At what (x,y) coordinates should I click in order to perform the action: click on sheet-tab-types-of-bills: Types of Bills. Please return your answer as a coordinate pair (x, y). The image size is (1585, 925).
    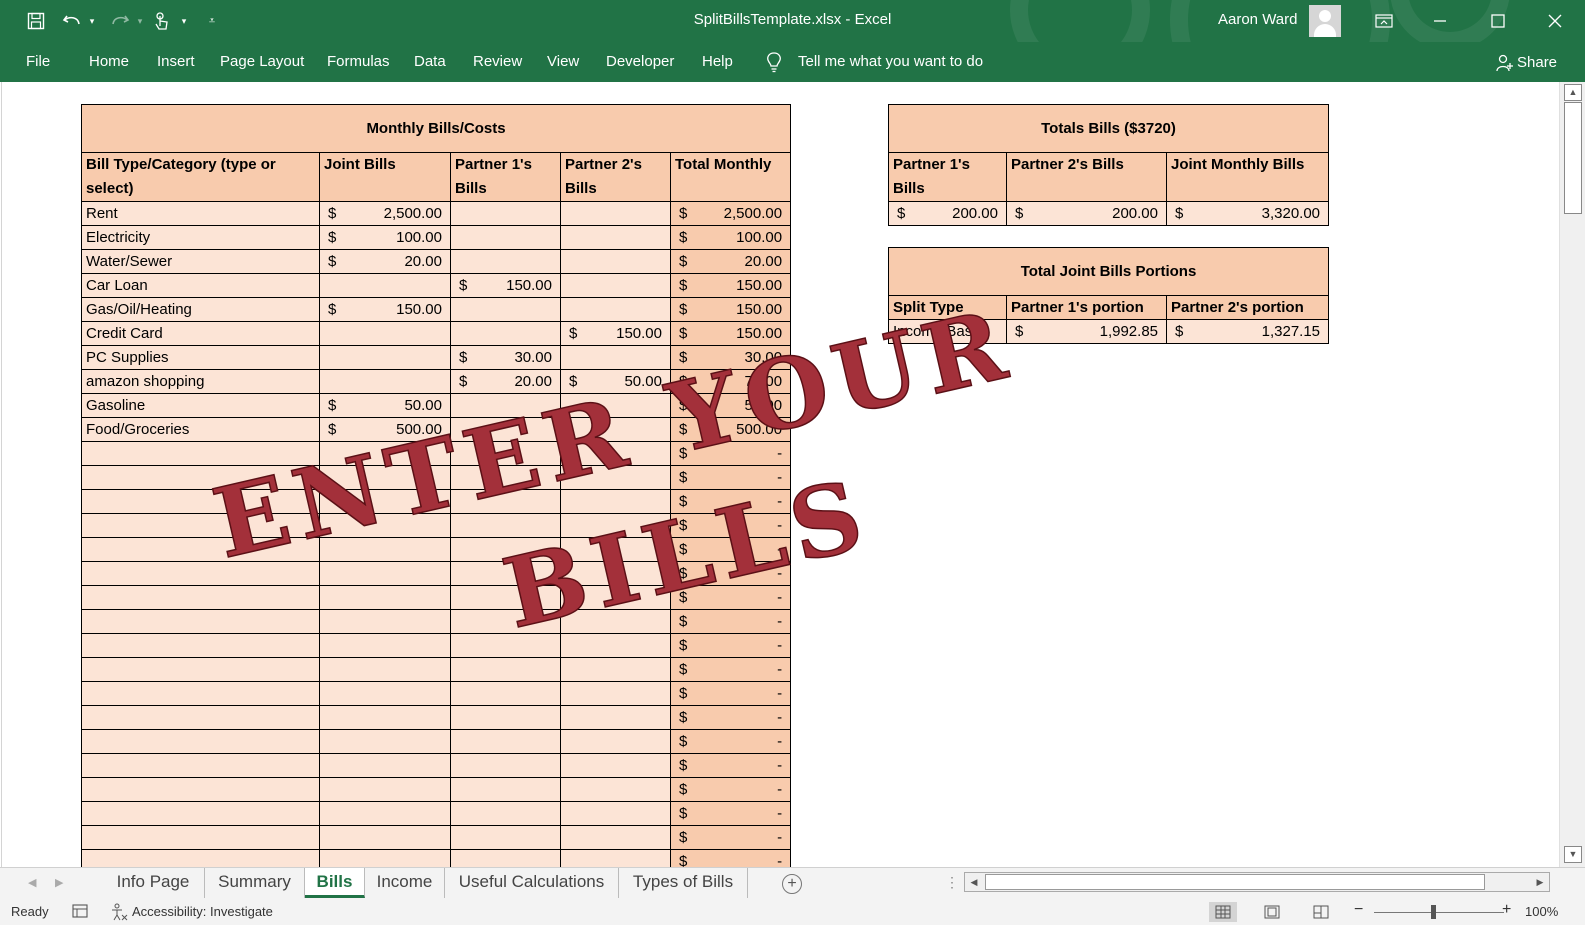
    Looking at the image, I should click on (683, 883).